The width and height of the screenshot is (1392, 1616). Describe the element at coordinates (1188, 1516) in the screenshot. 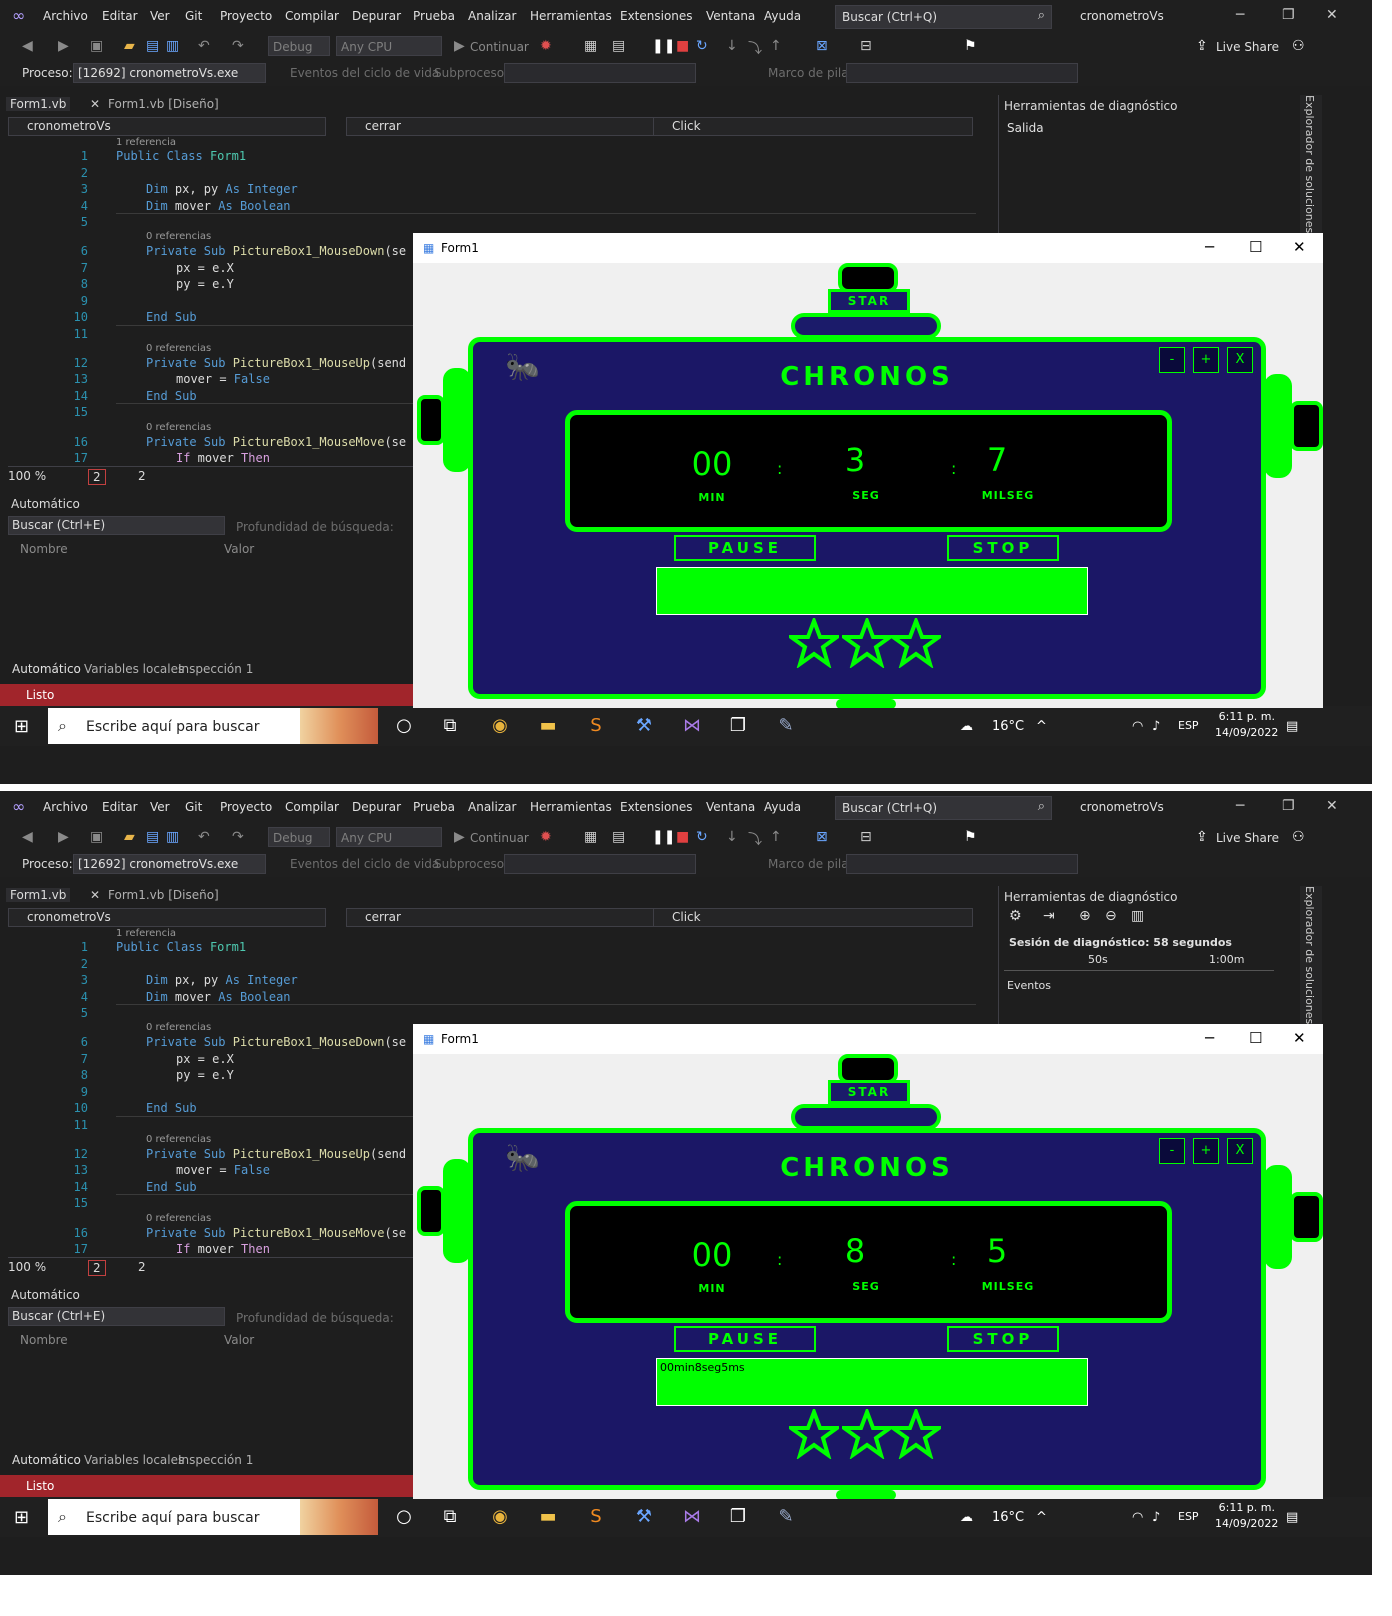

I see `language-indicator: ESP` at that location.